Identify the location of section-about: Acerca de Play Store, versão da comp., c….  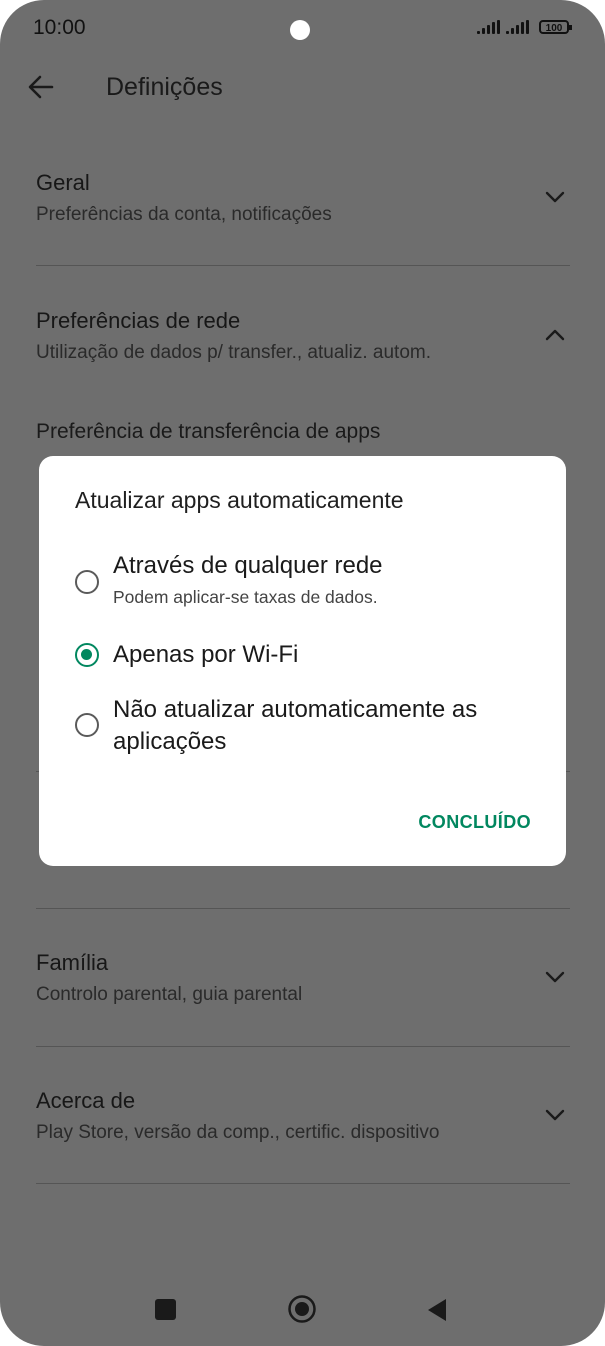
(303, 1123).